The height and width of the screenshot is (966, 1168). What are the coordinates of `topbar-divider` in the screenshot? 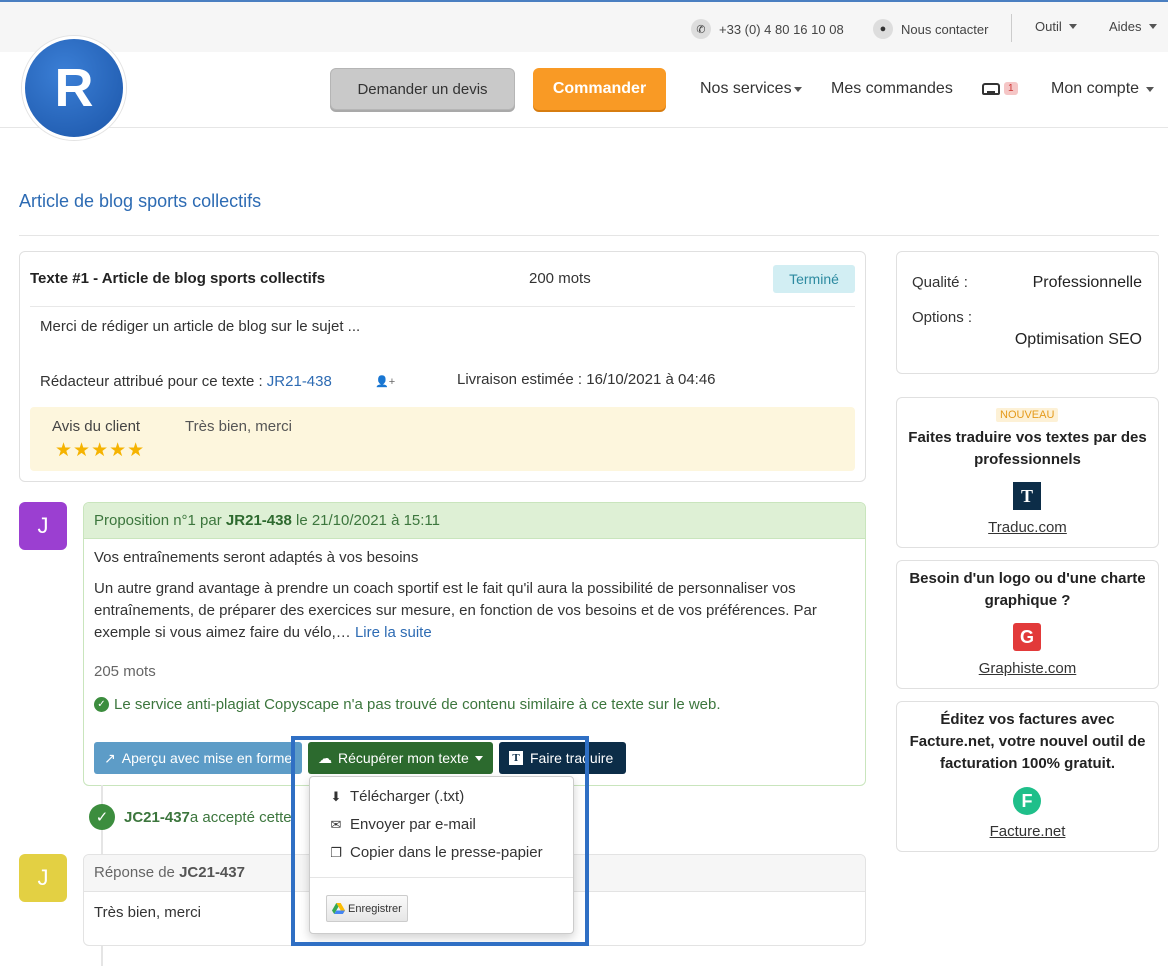 It's located at (1011, 28).